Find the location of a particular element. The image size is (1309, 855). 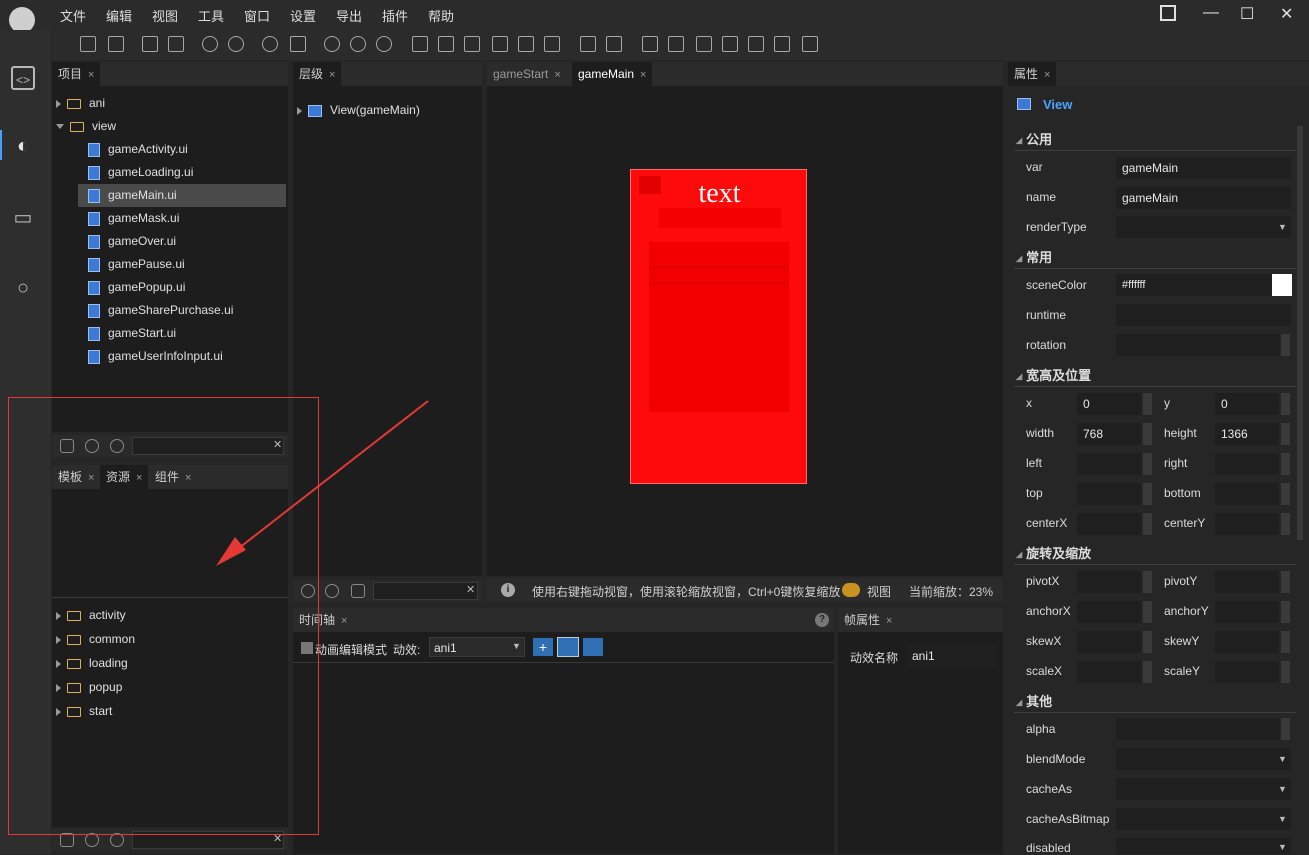

menu-plugins: 插件 is located at coordinates (395, 15).